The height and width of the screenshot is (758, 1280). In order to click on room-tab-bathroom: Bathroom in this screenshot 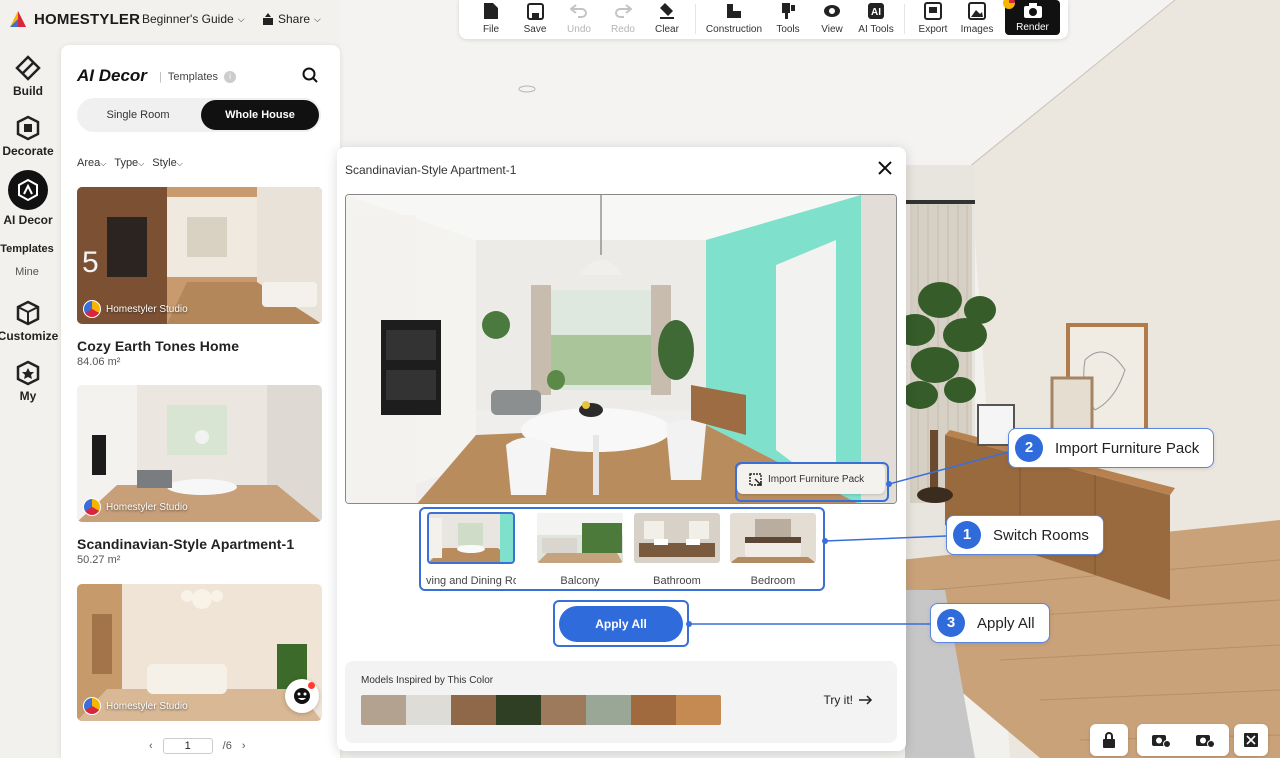, I will do `click(677, 550)`.